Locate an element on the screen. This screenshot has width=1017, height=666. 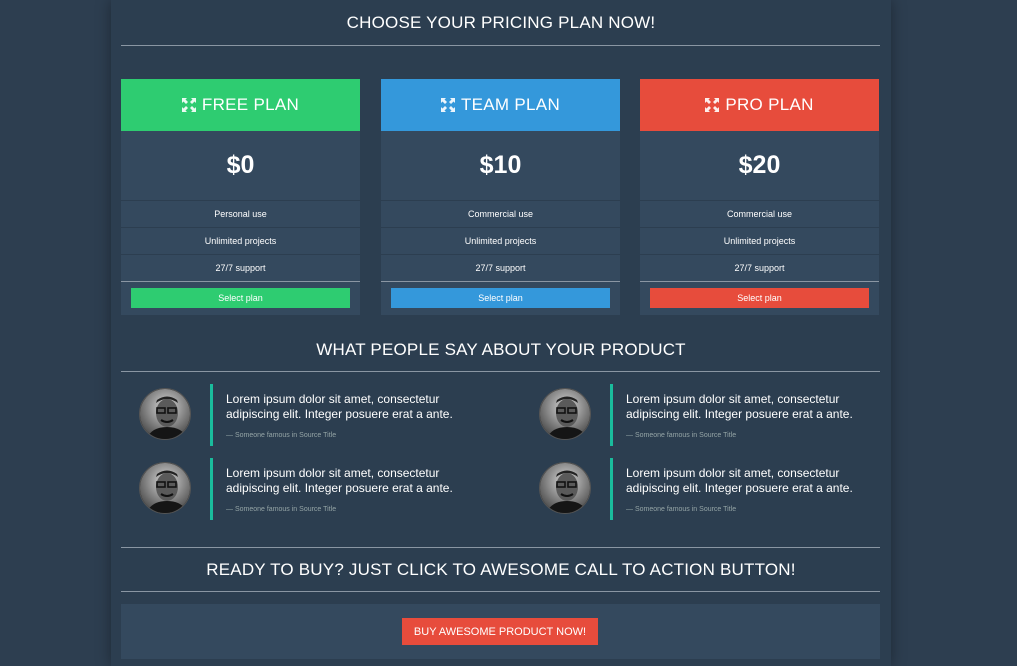
plan-price: $20 is located at coordinates (759, 166).